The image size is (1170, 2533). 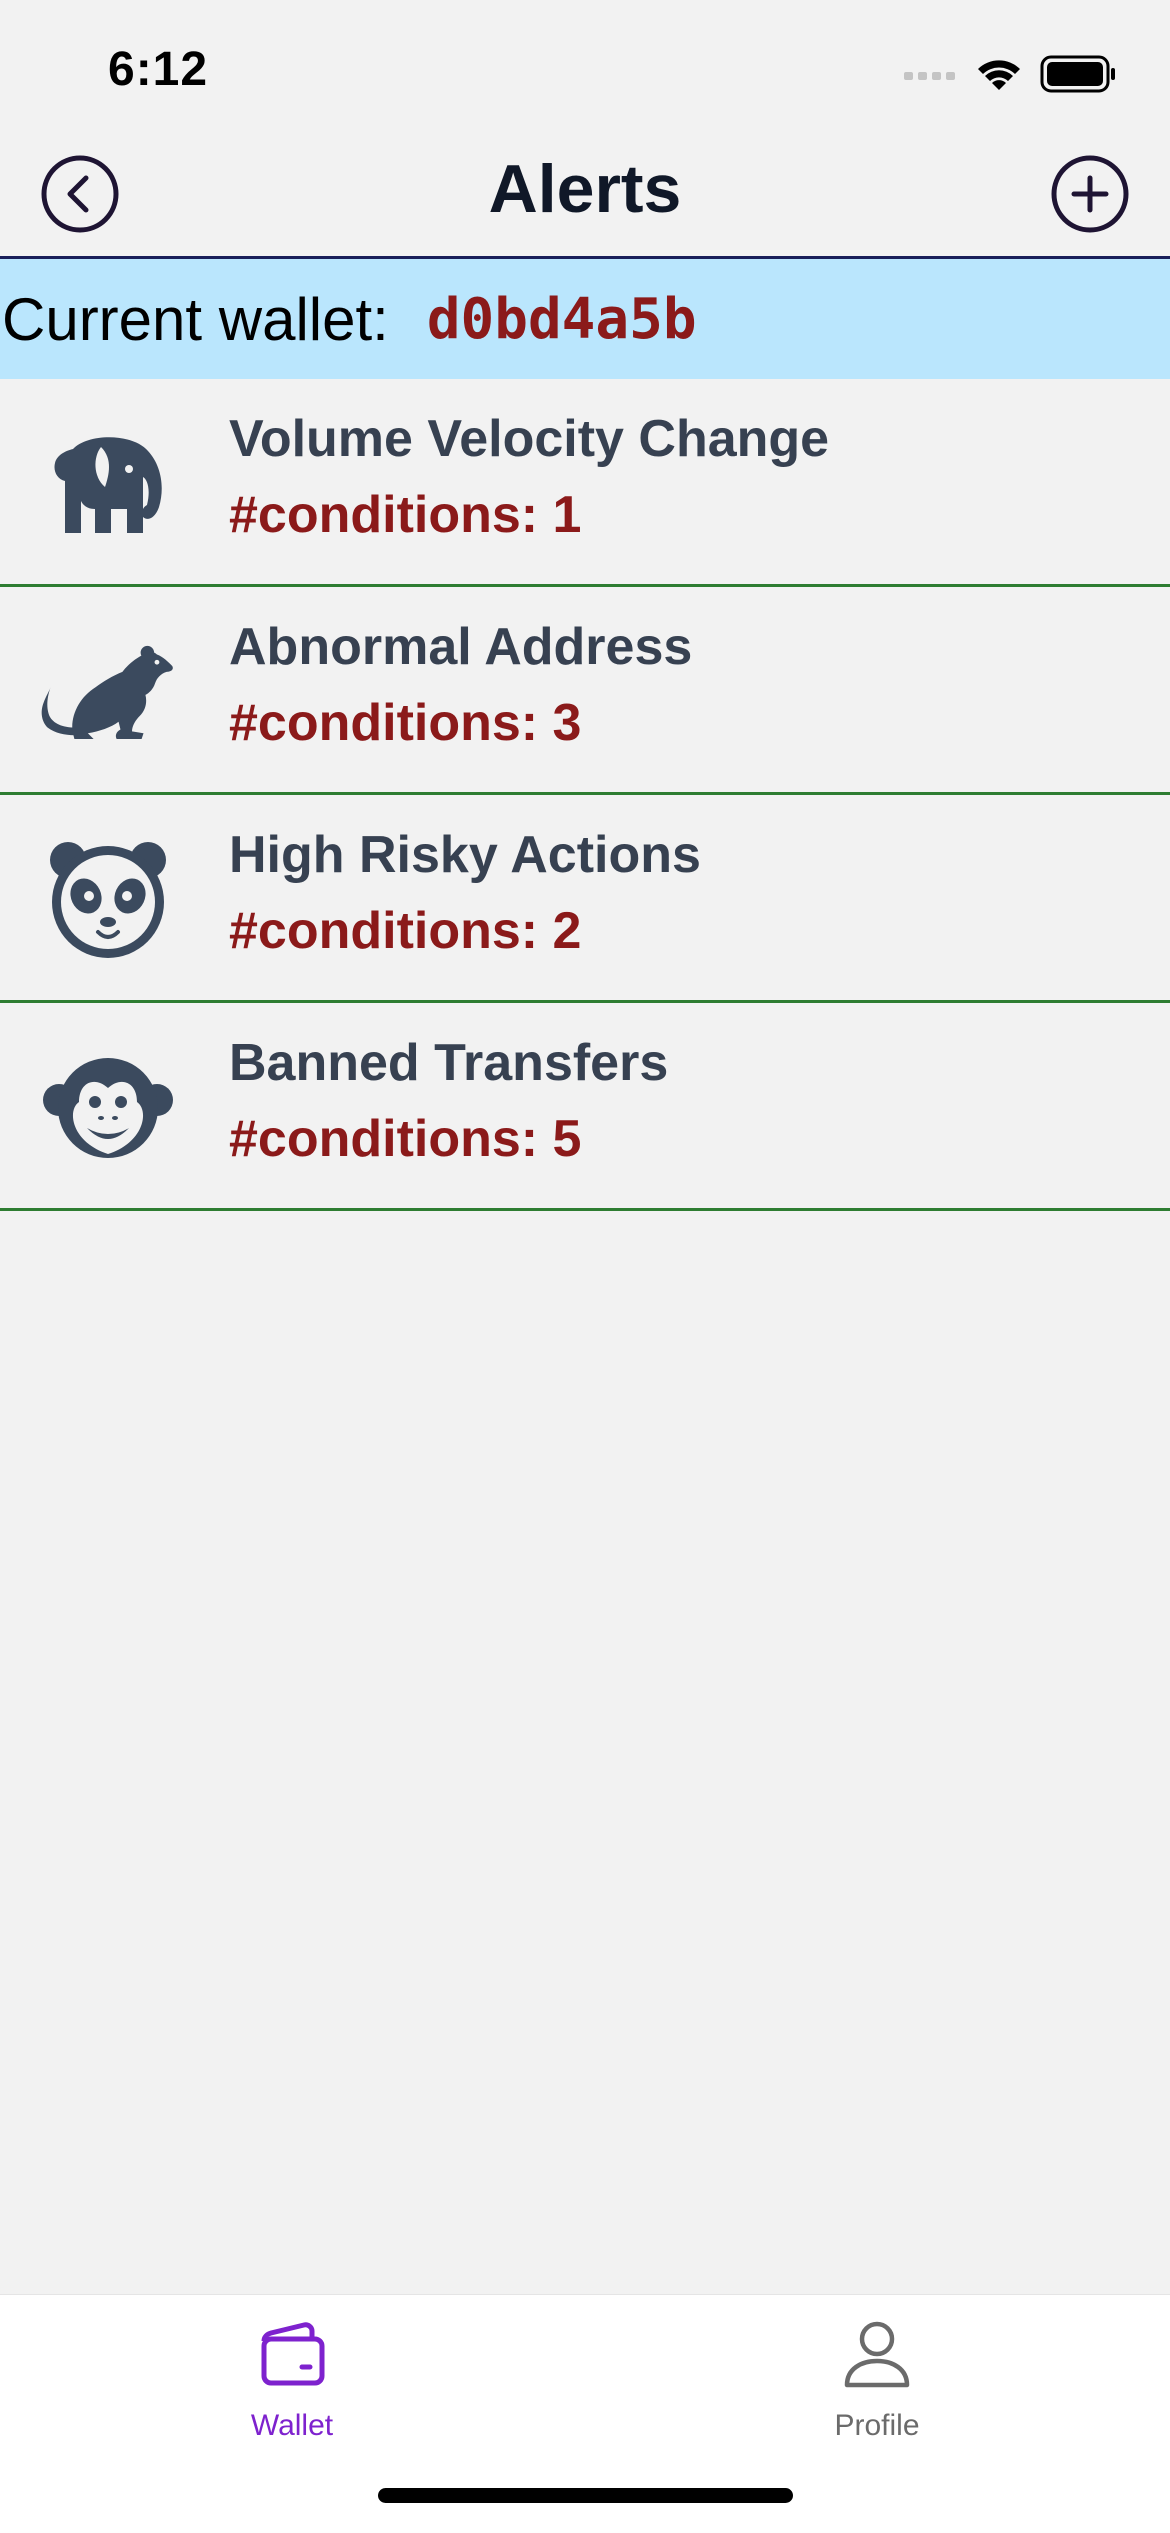 I want to click on wifi-icon, so click(x=999, y=75).